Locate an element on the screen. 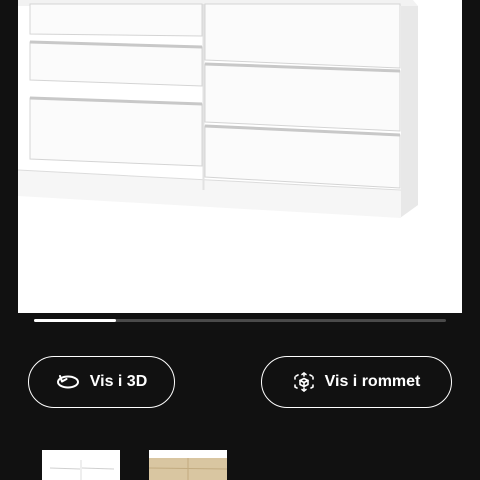  variant-thumbnail-white is located at coordinates (81, 465).